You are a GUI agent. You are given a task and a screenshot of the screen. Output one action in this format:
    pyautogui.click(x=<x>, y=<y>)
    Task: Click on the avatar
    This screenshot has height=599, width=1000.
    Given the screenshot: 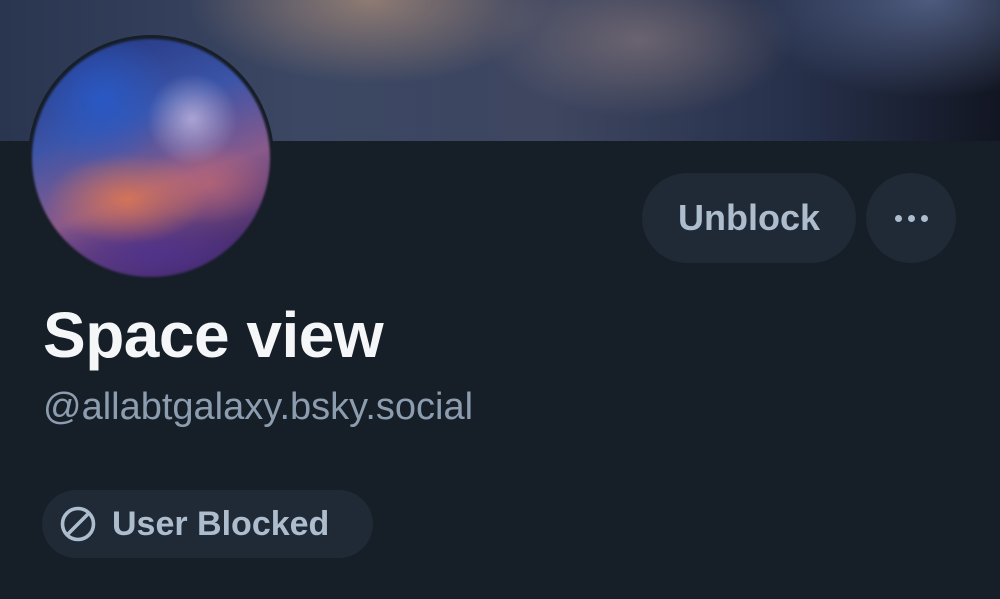 What is the action you would take?
    pyautogui.click(x=151, y=158)
    